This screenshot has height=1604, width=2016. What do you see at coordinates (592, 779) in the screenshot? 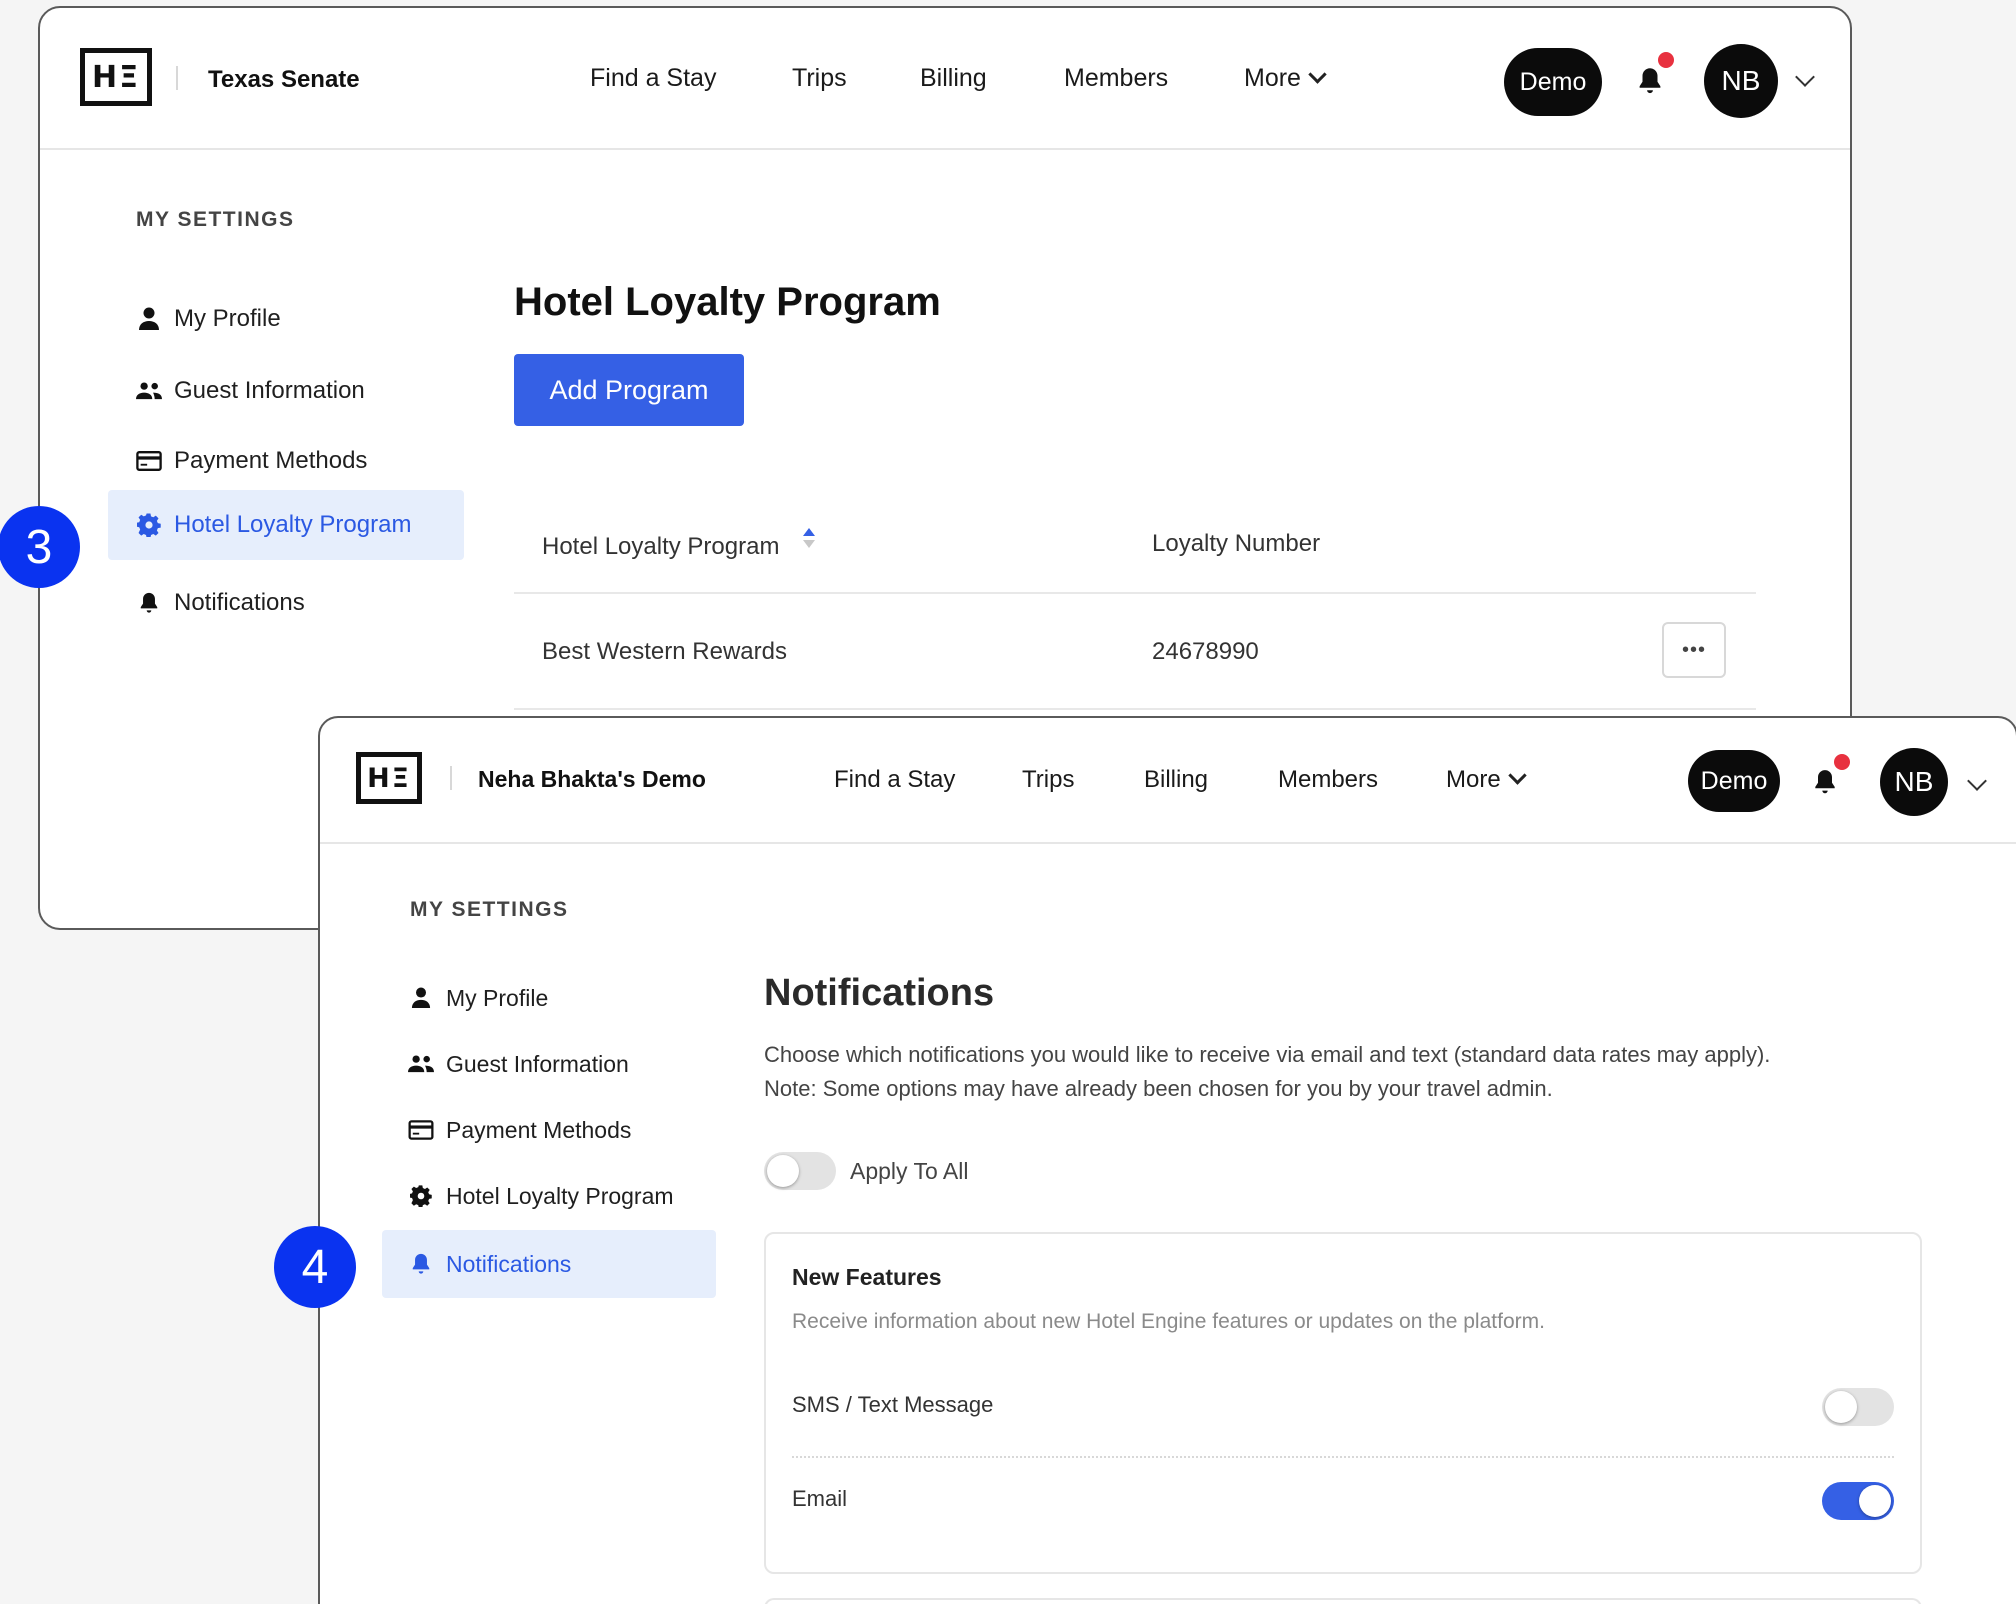
I see `organization-name: Neha Bhakta's Demo` at bounding box center [592, 779].